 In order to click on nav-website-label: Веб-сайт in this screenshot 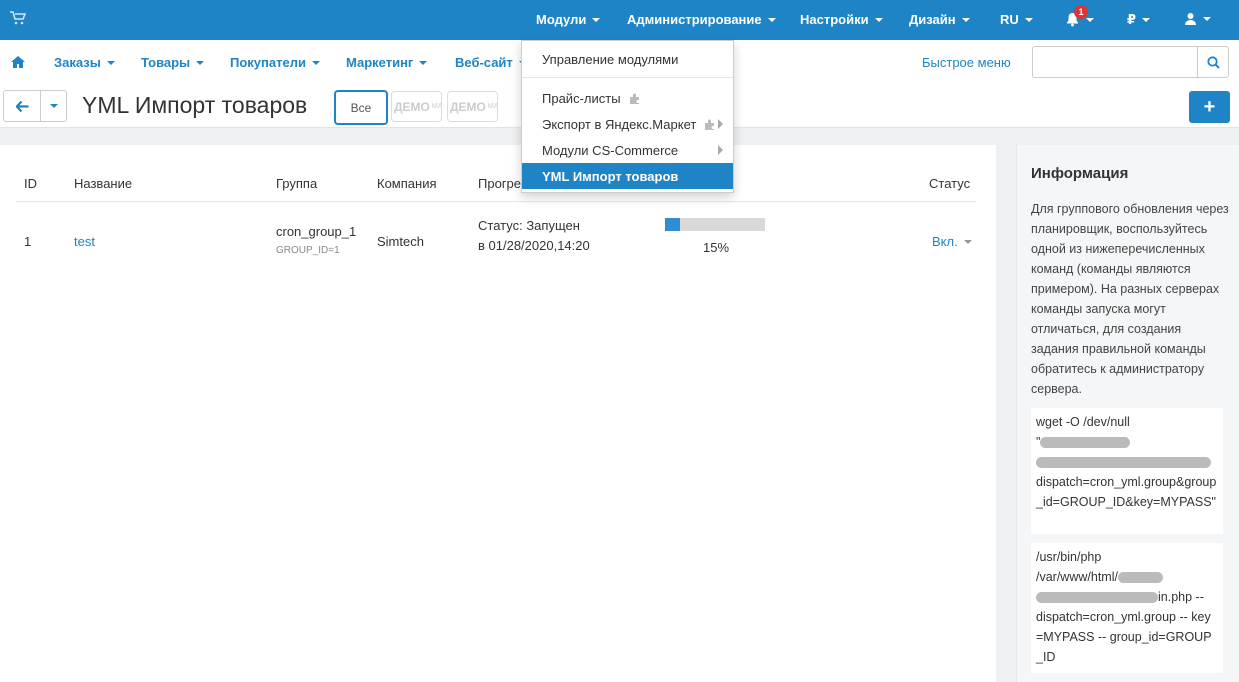, I will do `click(484, 62)`.